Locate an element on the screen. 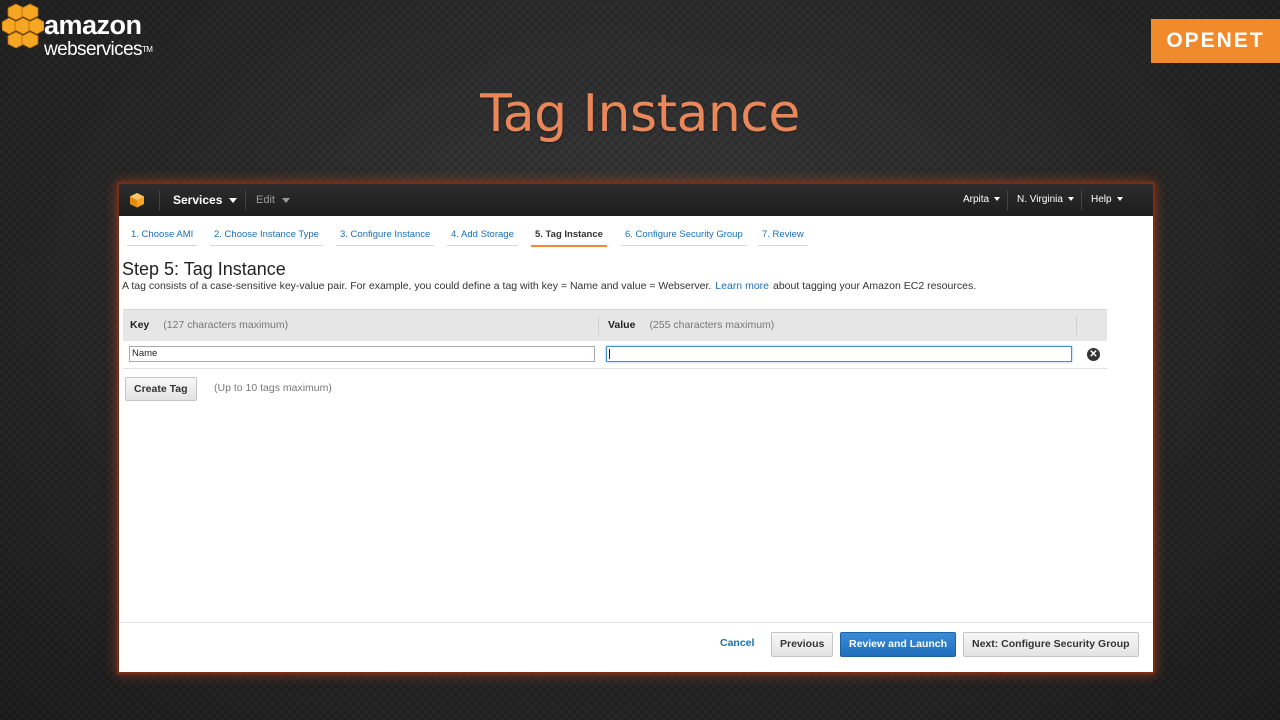 The width and height of the screenshot is (1280, 720). console-top-nav: Services Edit Arpita N. Virginia Help is located at coordinates (636, 200).